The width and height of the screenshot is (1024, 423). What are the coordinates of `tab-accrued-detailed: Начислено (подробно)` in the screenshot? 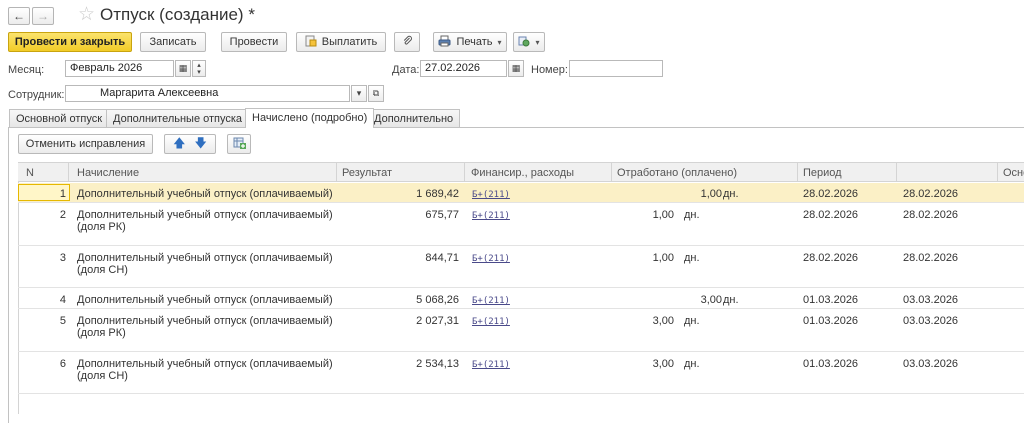 It's located at (310, 118).